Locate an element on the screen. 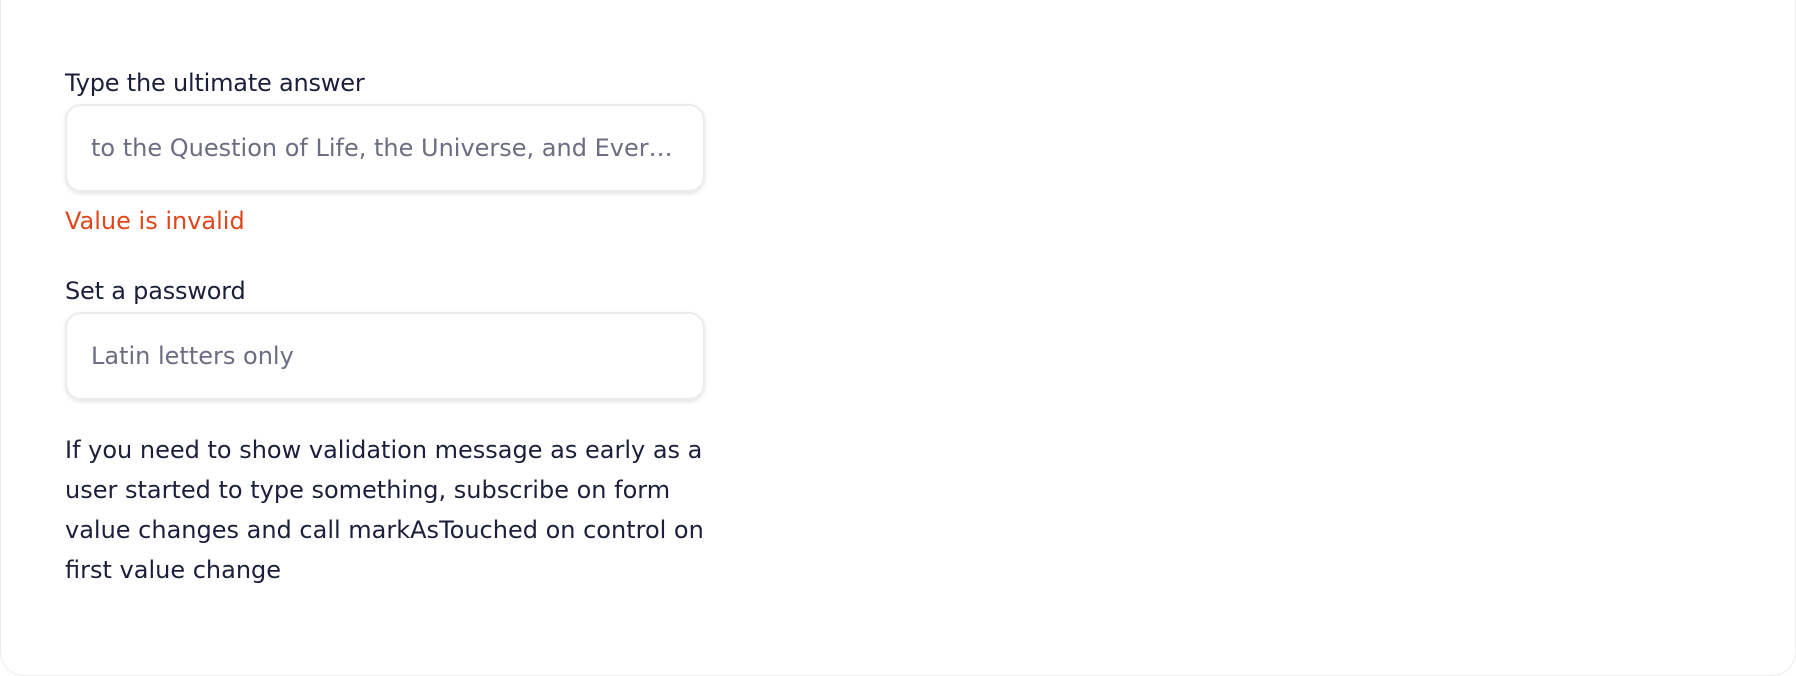  password-input-wrapper is located at coordinates (385, 356).